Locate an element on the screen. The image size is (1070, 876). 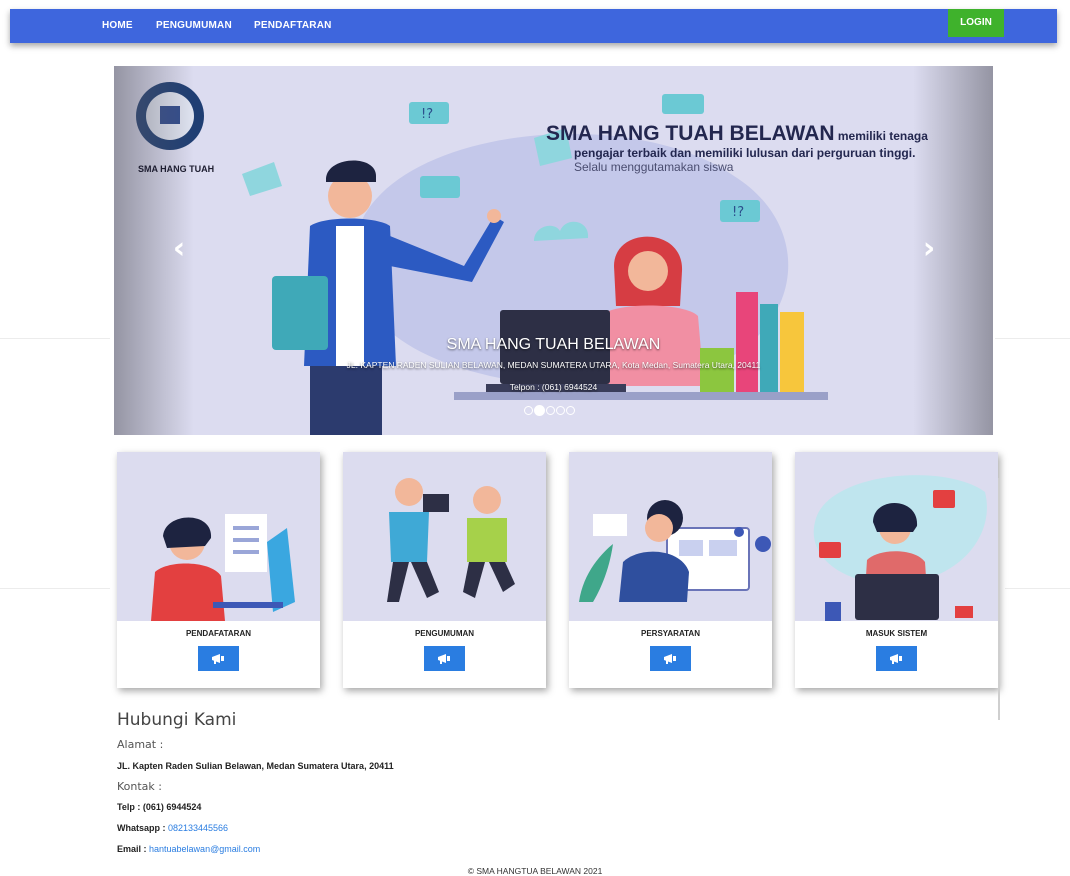
caption-title: SMA HANG TUAH BELAWAN is located at coordinates (553, 344).